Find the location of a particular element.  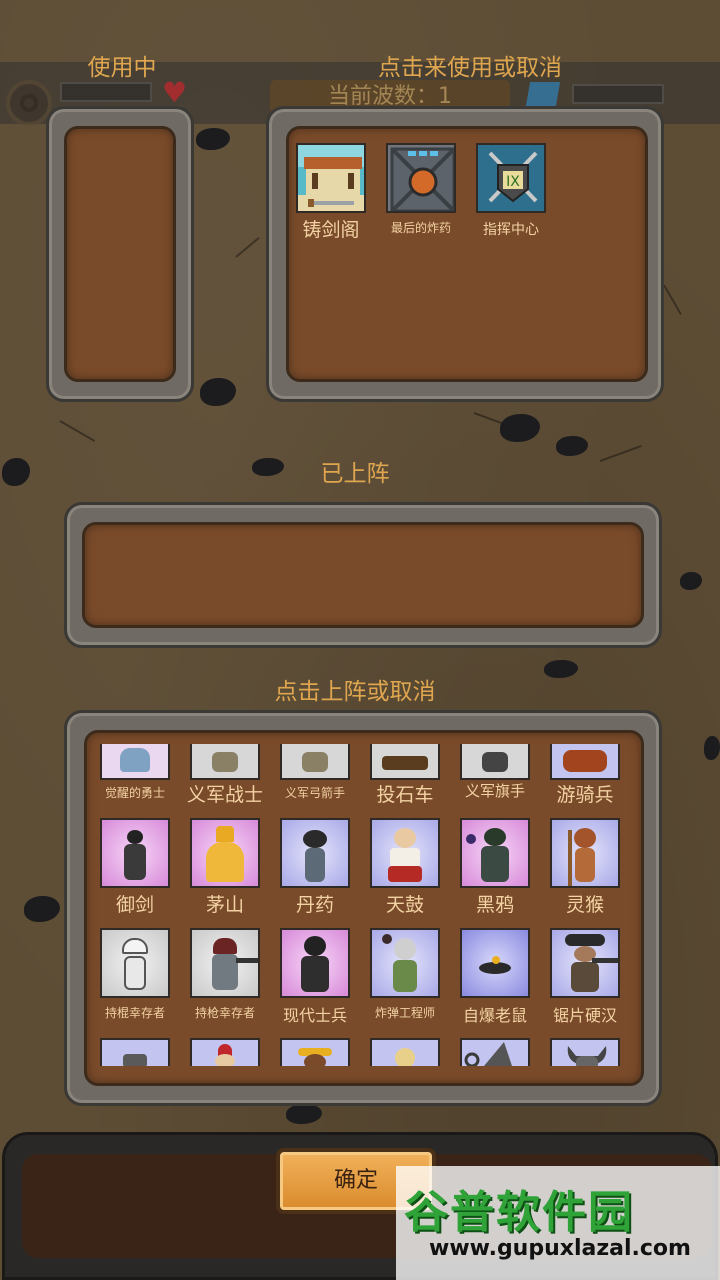

monkey-king-unit-icon is located at coordinates (315, 1052).